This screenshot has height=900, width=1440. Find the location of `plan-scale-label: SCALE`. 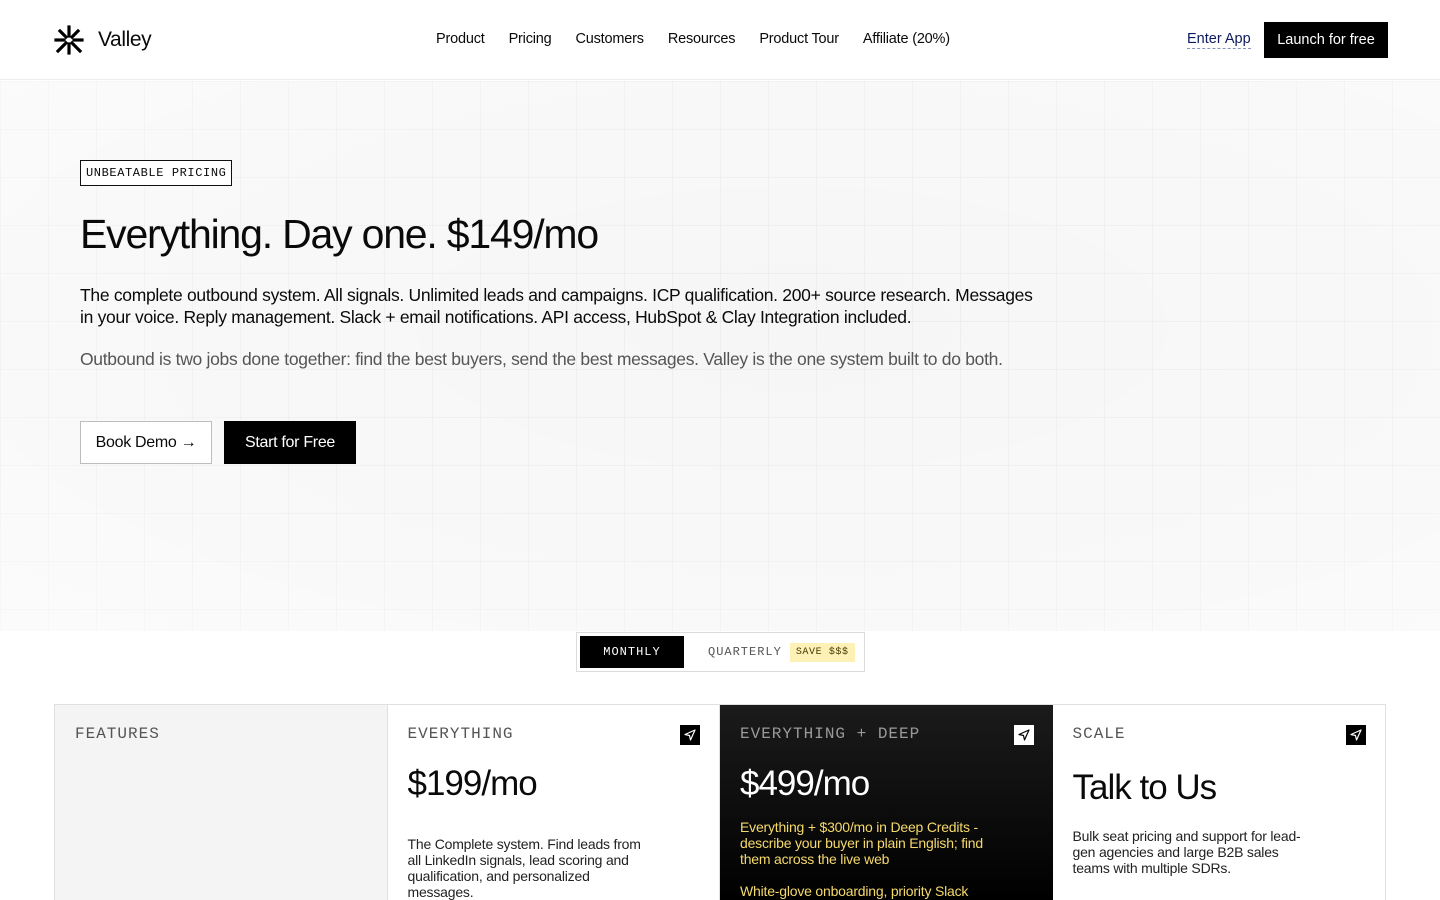

plan-scale-label: SCALE is located at coordinates (1099, 734).